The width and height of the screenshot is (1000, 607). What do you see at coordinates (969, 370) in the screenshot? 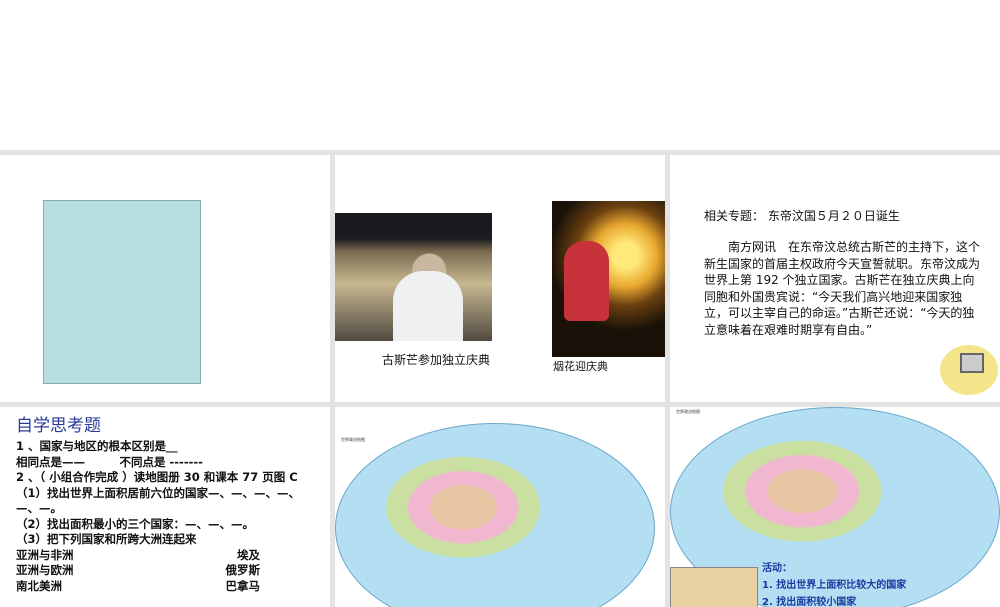
I see `computer-clipart-icon` at bounding box center [969, 370].